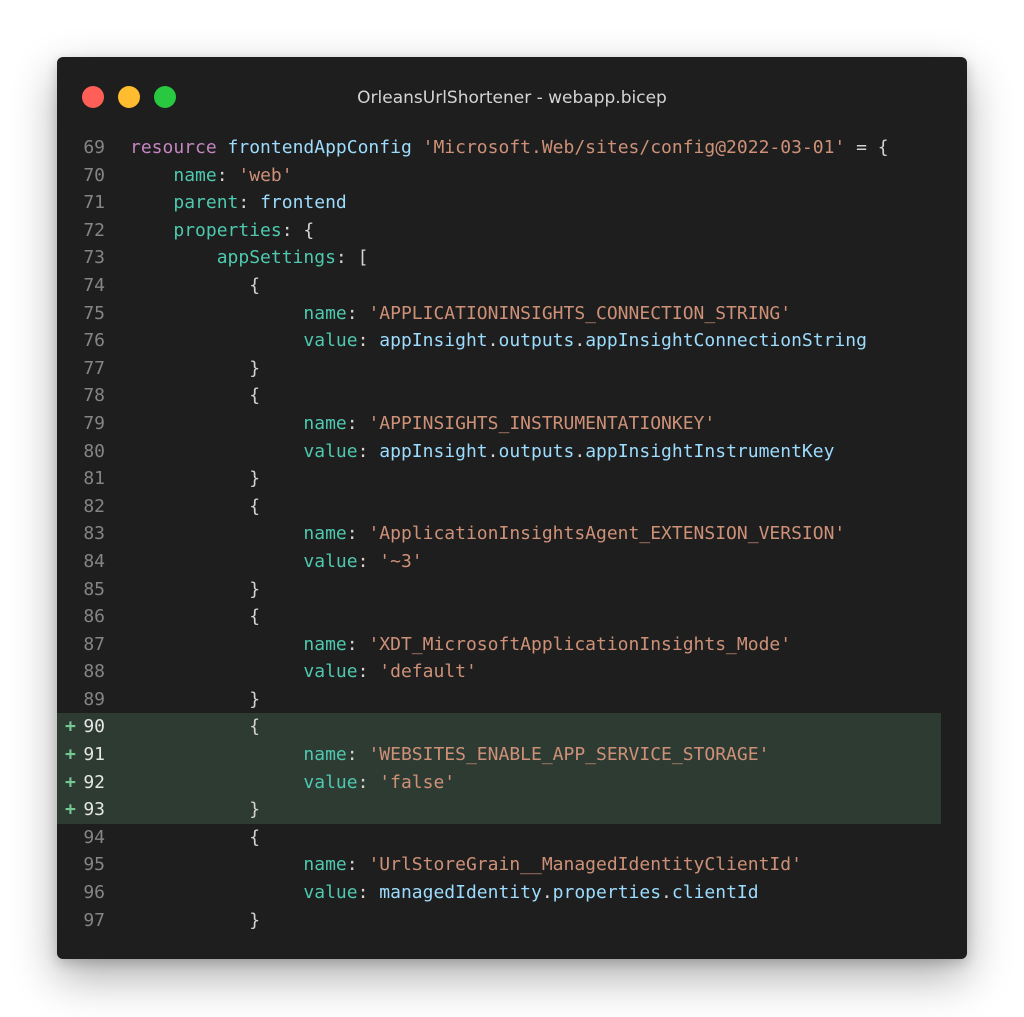 The width and height of the screenshot is (1024, 1017). What do you see at coordinates (499, 617) in the screenshot?
I see `code-line: 86 {` at bounding box center [499, 617].